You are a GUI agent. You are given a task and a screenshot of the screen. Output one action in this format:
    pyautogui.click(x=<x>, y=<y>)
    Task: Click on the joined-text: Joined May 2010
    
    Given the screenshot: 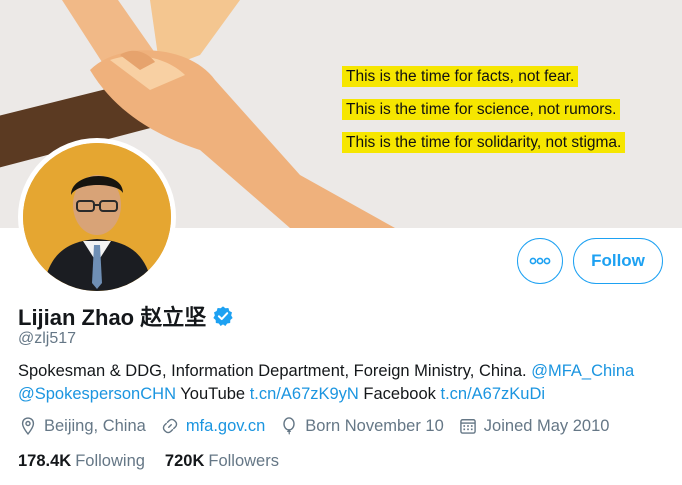 What is the action you would take?
    pyautogui.click(x=546, y=425)
    